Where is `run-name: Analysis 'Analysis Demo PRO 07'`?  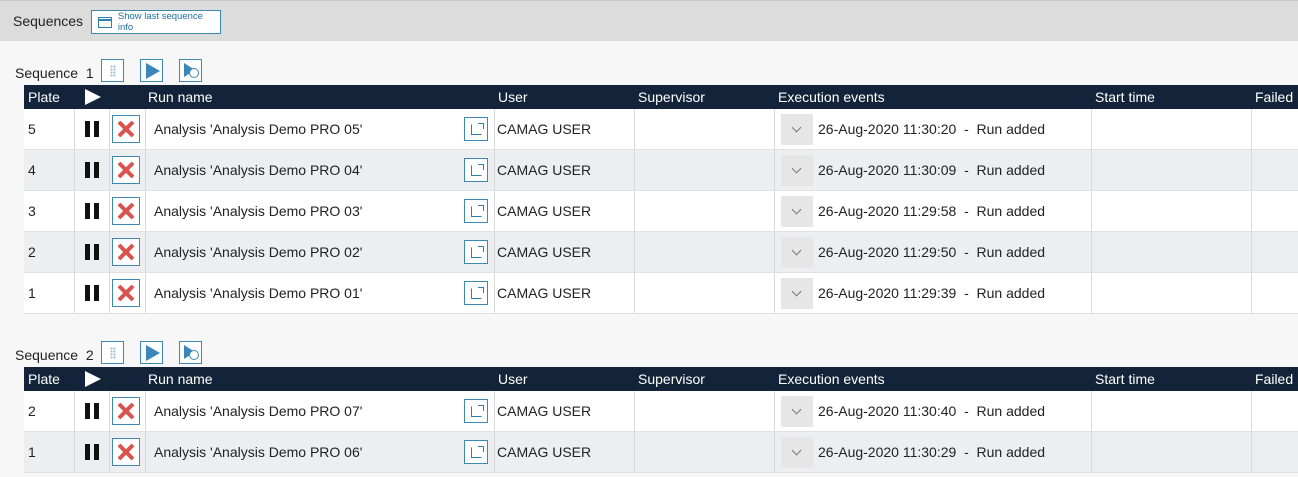 run-name: Analysis 'Analysis Demo PRO 07' is located at coordinates (258, 411).